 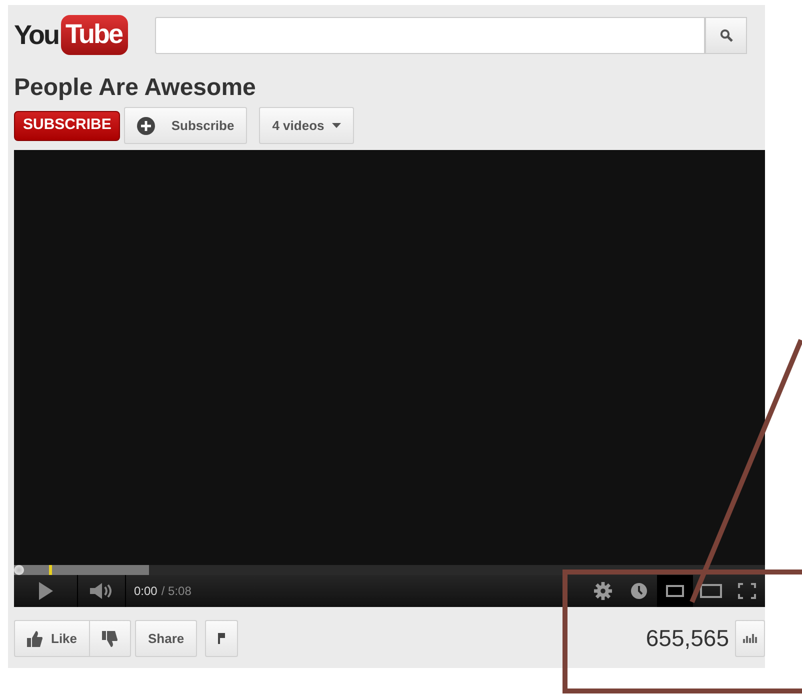 I want to click on view-count: 655,565, so click(x=687, y=639).